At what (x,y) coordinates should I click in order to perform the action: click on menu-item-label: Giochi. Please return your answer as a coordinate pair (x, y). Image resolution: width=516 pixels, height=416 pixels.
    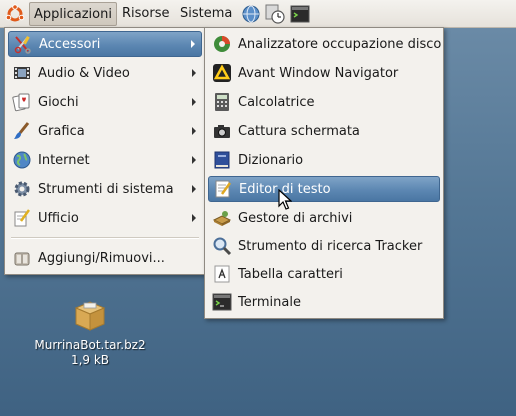
    Looking at the image, I should click on (58, 102).